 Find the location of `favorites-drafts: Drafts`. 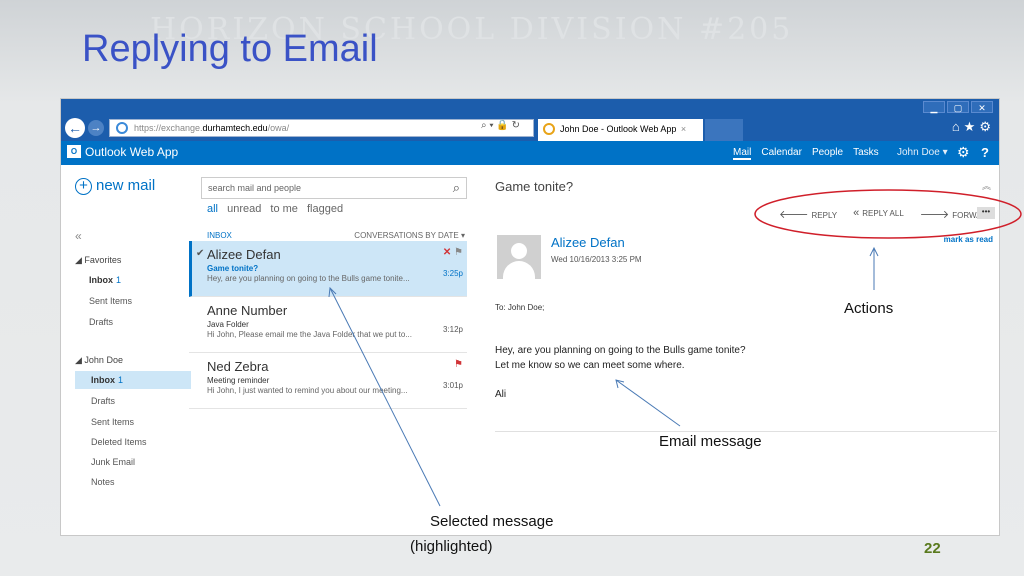

favorites-drafts: Drafts is located at coordinates (101, 322).